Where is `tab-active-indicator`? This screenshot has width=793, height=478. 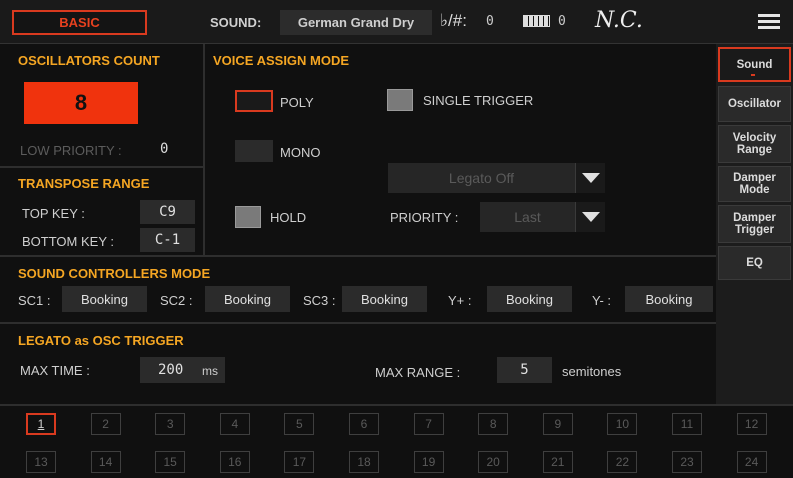
tab-active-indicator is located at coordinates (753, 75).